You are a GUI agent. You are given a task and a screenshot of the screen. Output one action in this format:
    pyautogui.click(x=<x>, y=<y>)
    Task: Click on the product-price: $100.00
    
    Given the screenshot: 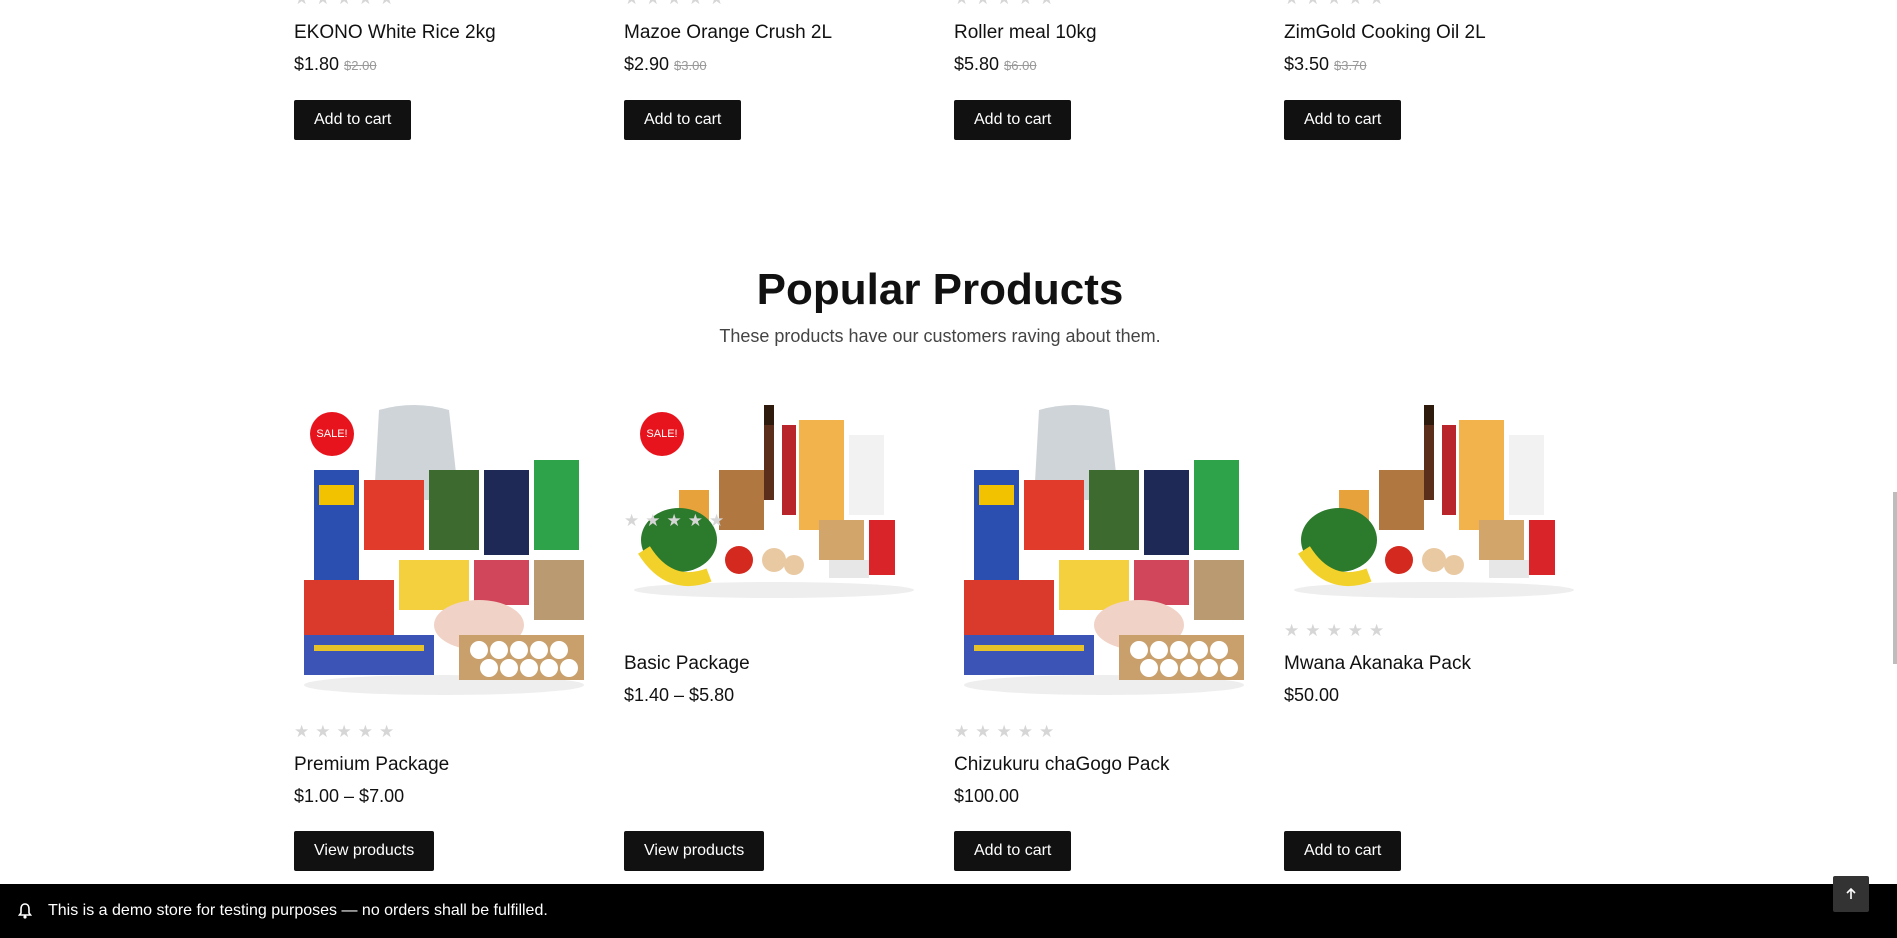 What is the action you would take?
    pyautogui.click(x=987, y=796)
    